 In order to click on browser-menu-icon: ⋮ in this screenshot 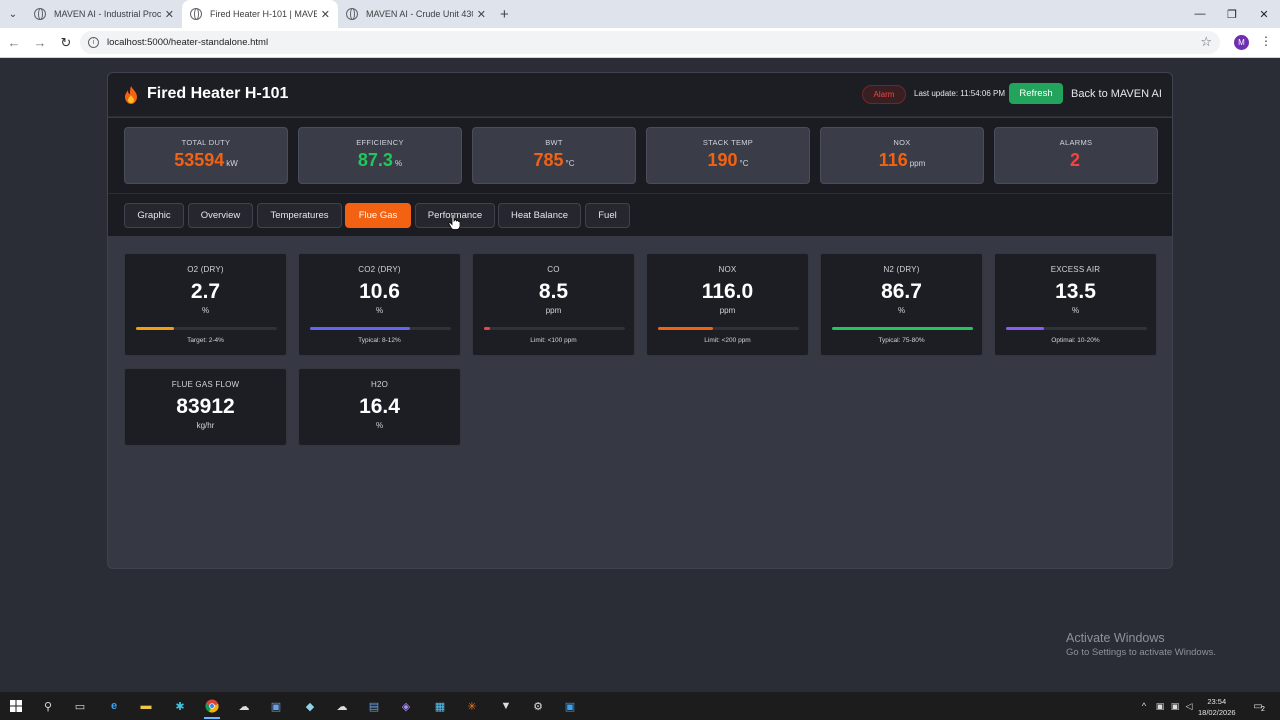, I will do `click(1266, 41)`.